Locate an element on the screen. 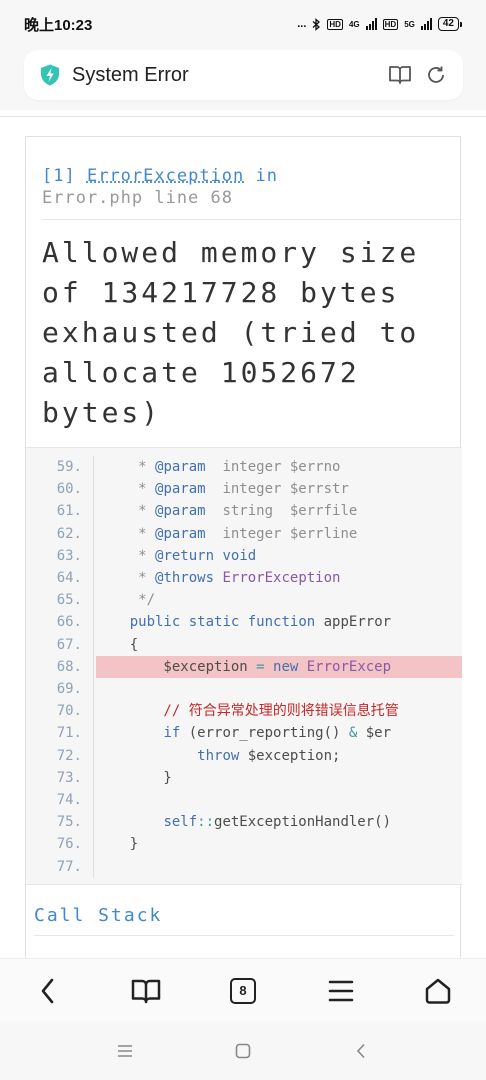  exception-header: [1] ErrorException in Error.php line 68 is located at coordinates (160, 187).